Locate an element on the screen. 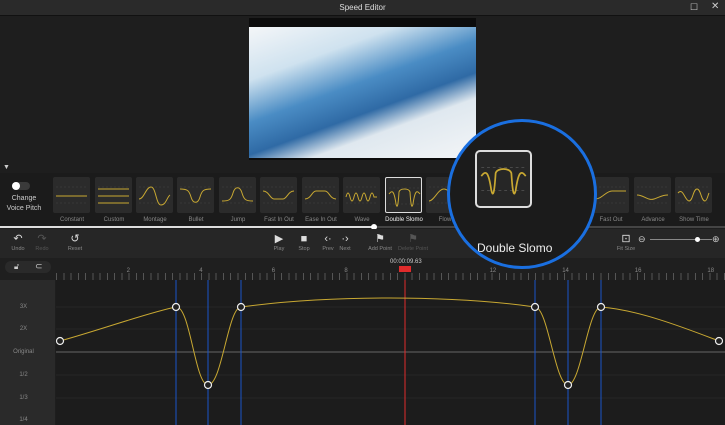 The image size is (725, 425). playhead-handle is located at coordinates (405, 269).